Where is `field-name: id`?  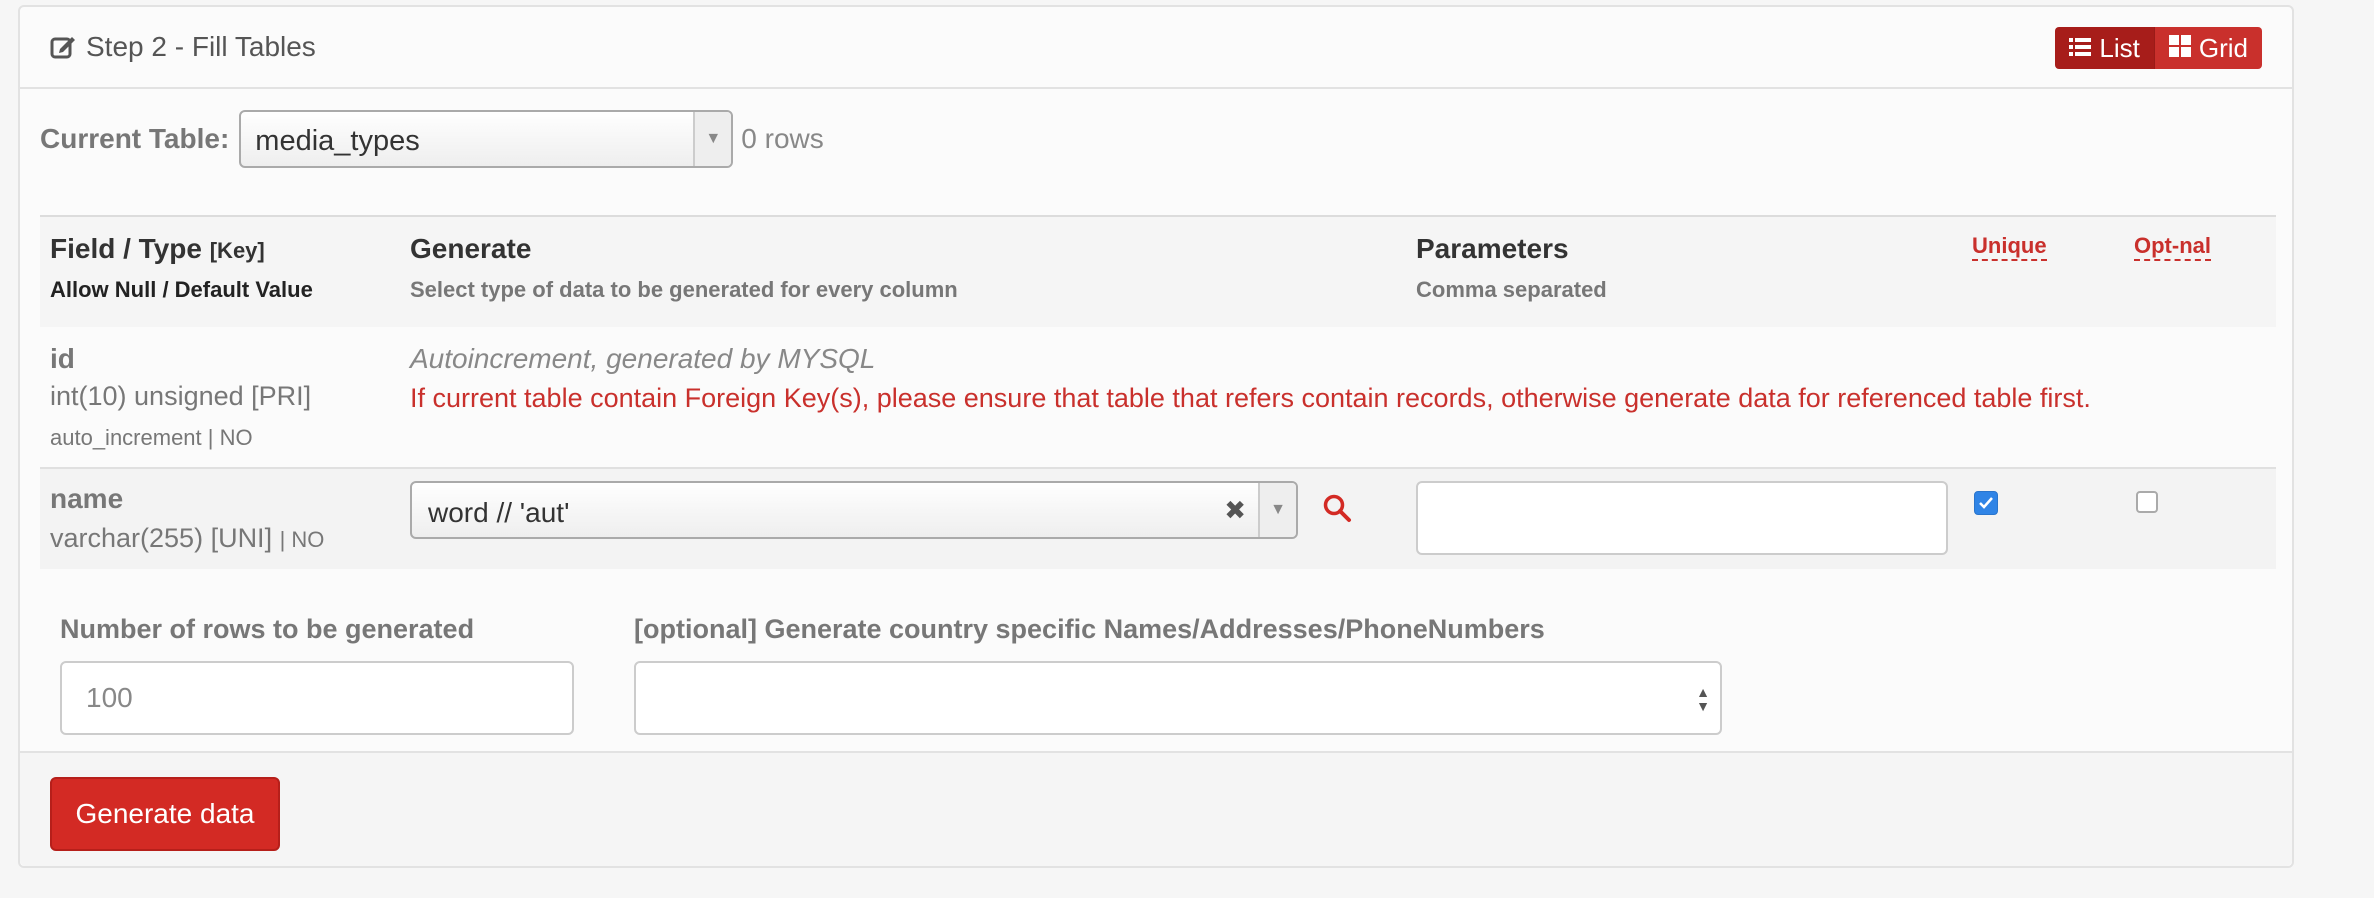
field-name: id is located at coordinates (62, 358).